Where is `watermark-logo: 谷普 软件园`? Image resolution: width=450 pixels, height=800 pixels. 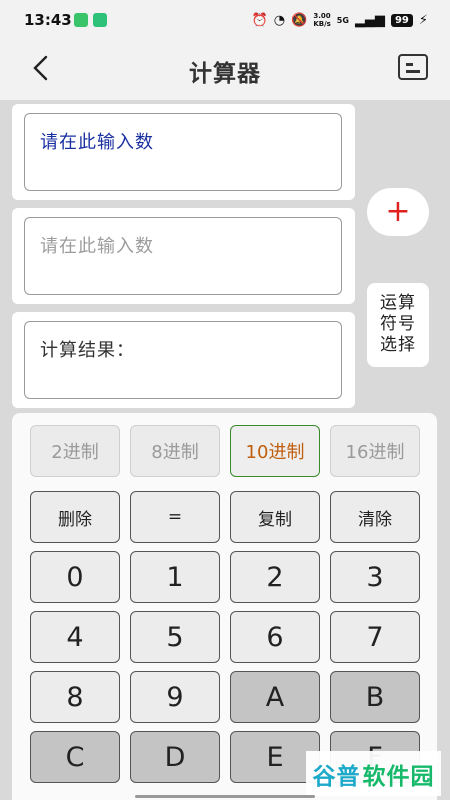
watermark-logo: 谷普 软件园 is located at coordinates (373, 773).